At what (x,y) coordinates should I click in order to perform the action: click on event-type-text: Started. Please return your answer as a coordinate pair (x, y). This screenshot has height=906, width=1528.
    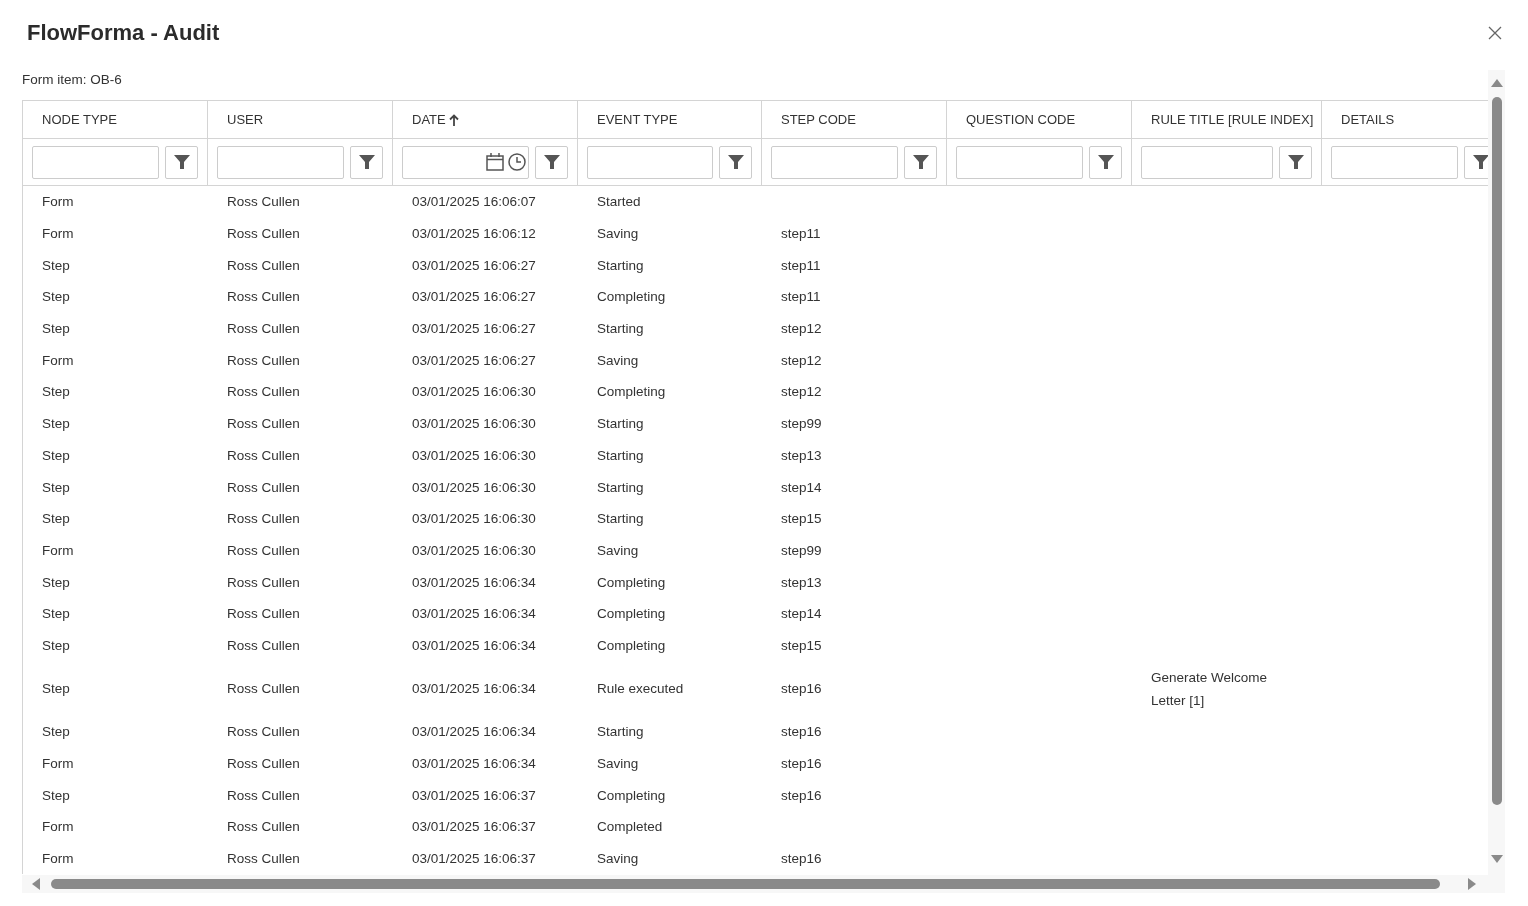
    Looking at the image, I should click on (619, 202).